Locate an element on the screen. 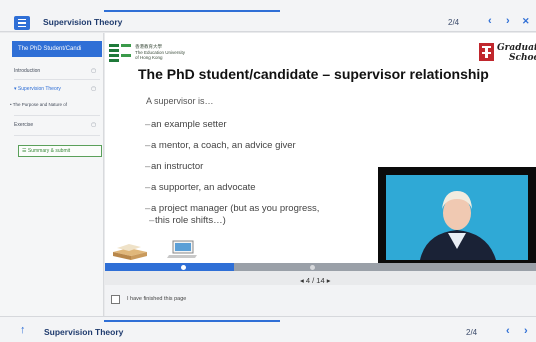 This screenshot has height=342, width=536. sidebar-item-phd-student: The PhD Student/Candi is located at coordinates (57, 49).